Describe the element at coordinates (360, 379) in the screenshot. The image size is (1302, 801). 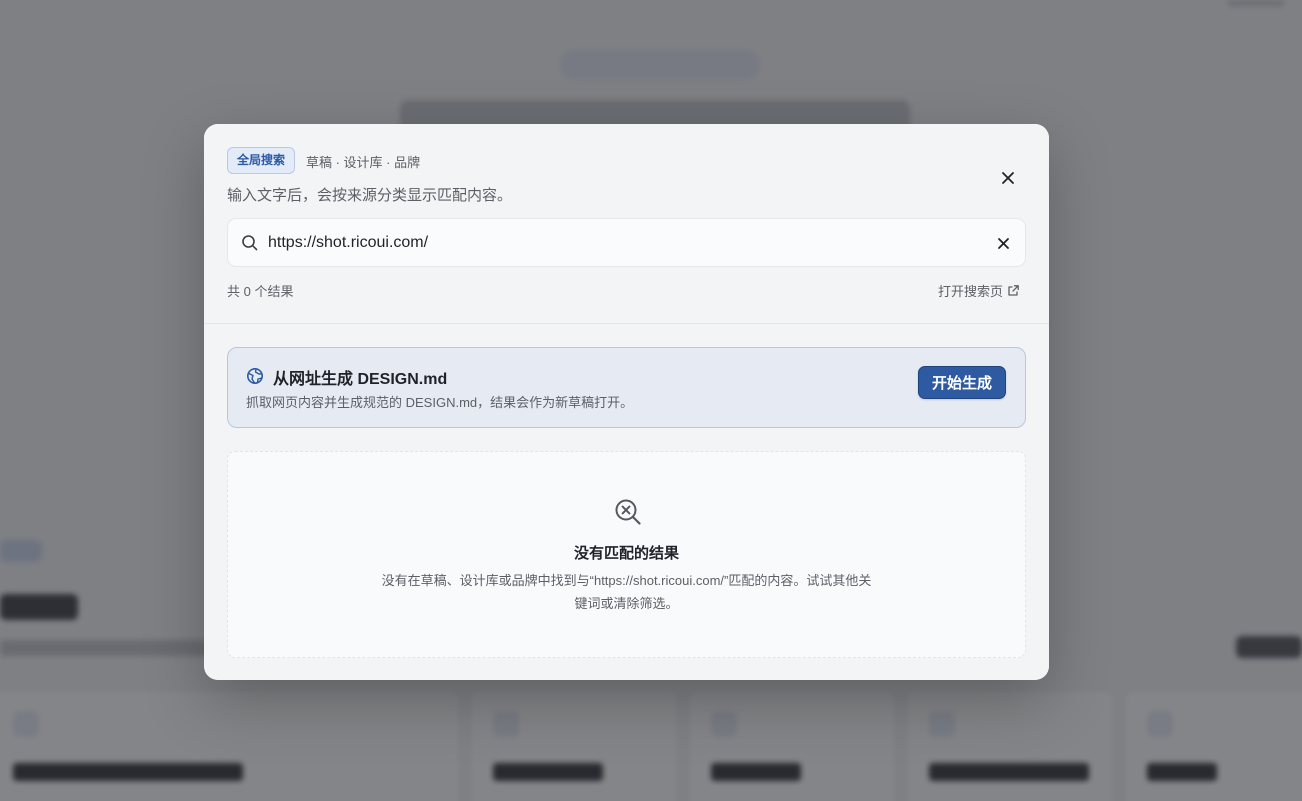
I see `generate-title: 从网址生成 DESIGN.md` at that location.